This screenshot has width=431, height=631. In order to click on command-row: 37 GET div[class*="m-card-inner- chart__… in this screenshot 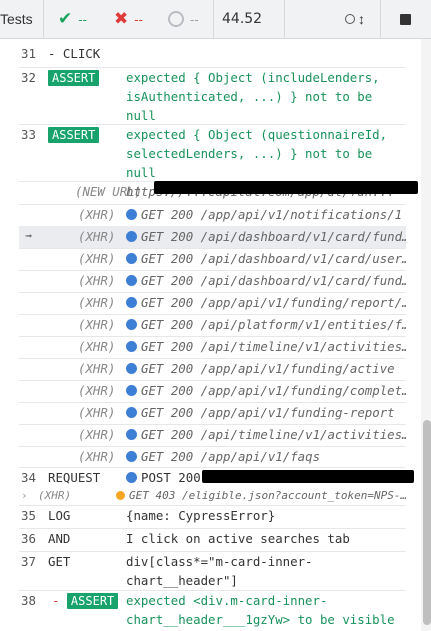, I will do `click(203, 572)`.